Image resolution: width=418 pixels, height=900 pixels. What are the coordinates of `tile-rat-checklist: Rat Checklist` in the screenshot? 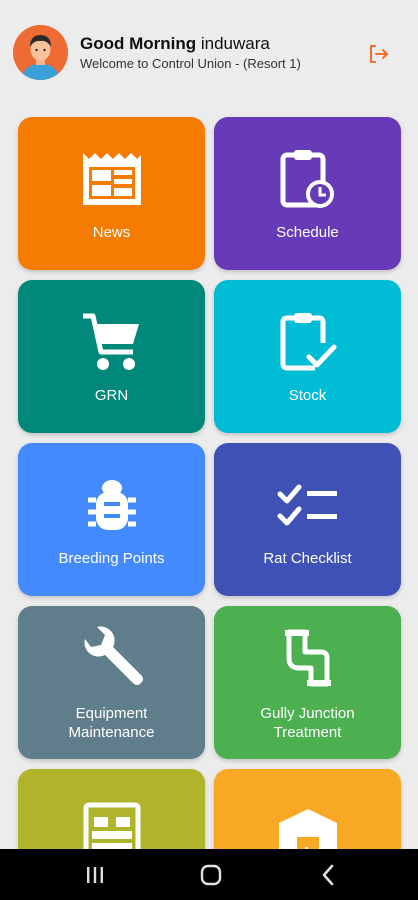 It's located at (307, 519).